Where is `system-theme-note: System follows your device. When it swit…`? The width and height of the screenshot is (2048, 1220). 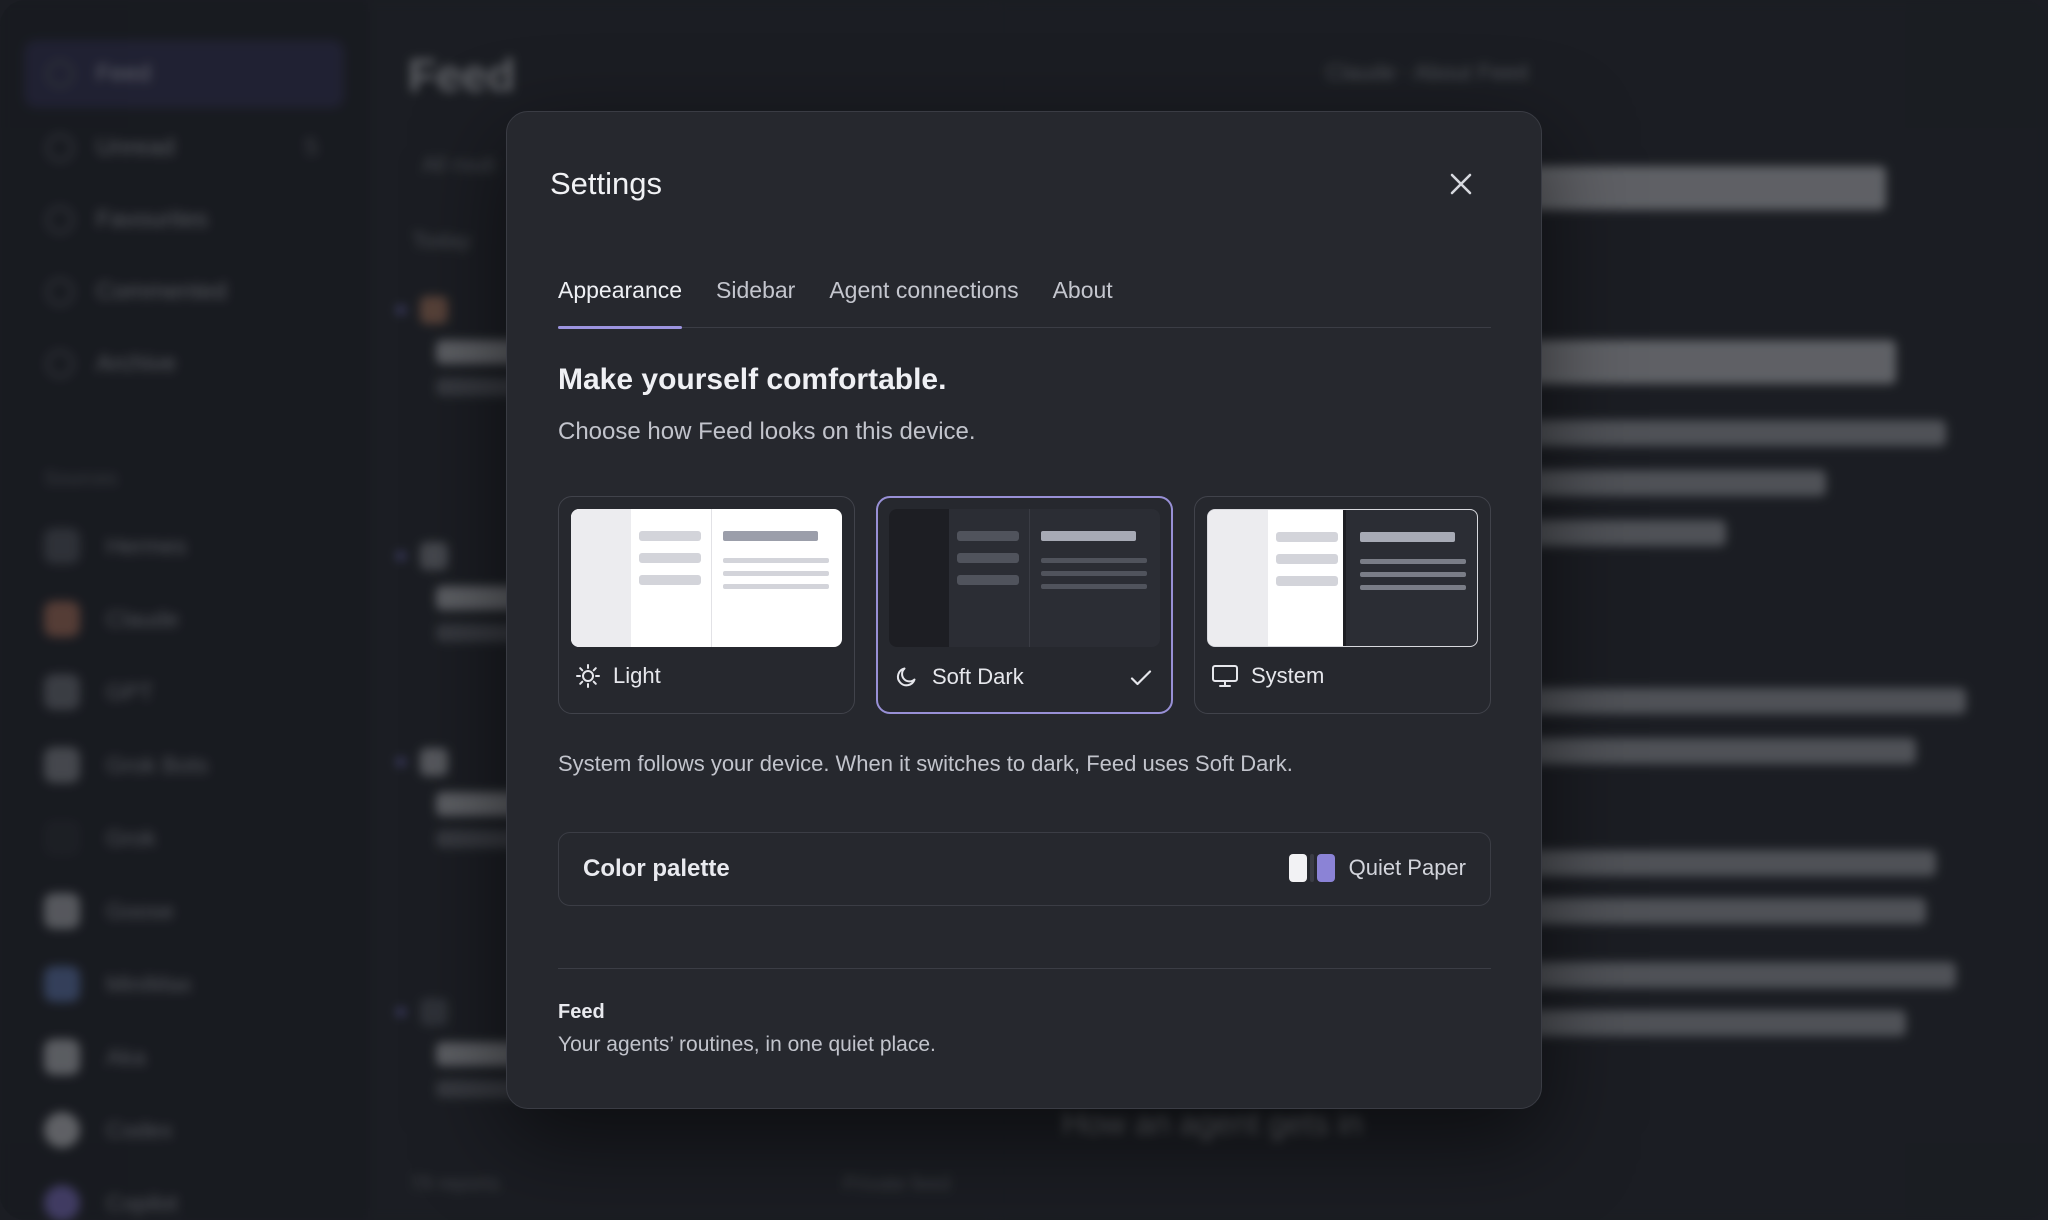
system-theme-note: System follows your device. When it swit… is located at coordinates (925, 763).